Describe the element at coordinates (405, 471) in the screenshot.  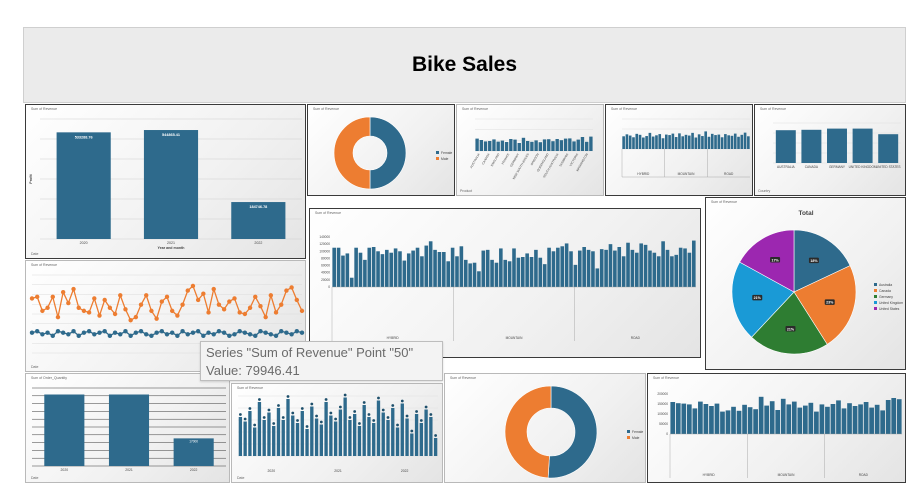
I see `x-tick-label: 2022` at that location.